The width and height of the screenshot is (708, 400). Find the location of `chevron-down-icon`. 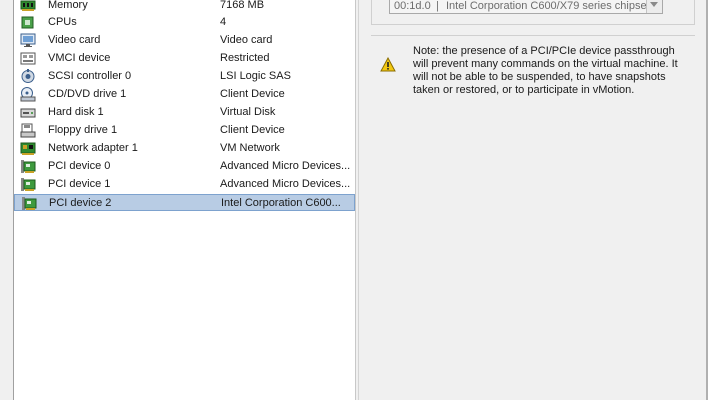

chevron-down-icon is located at coordinates (654, 4).